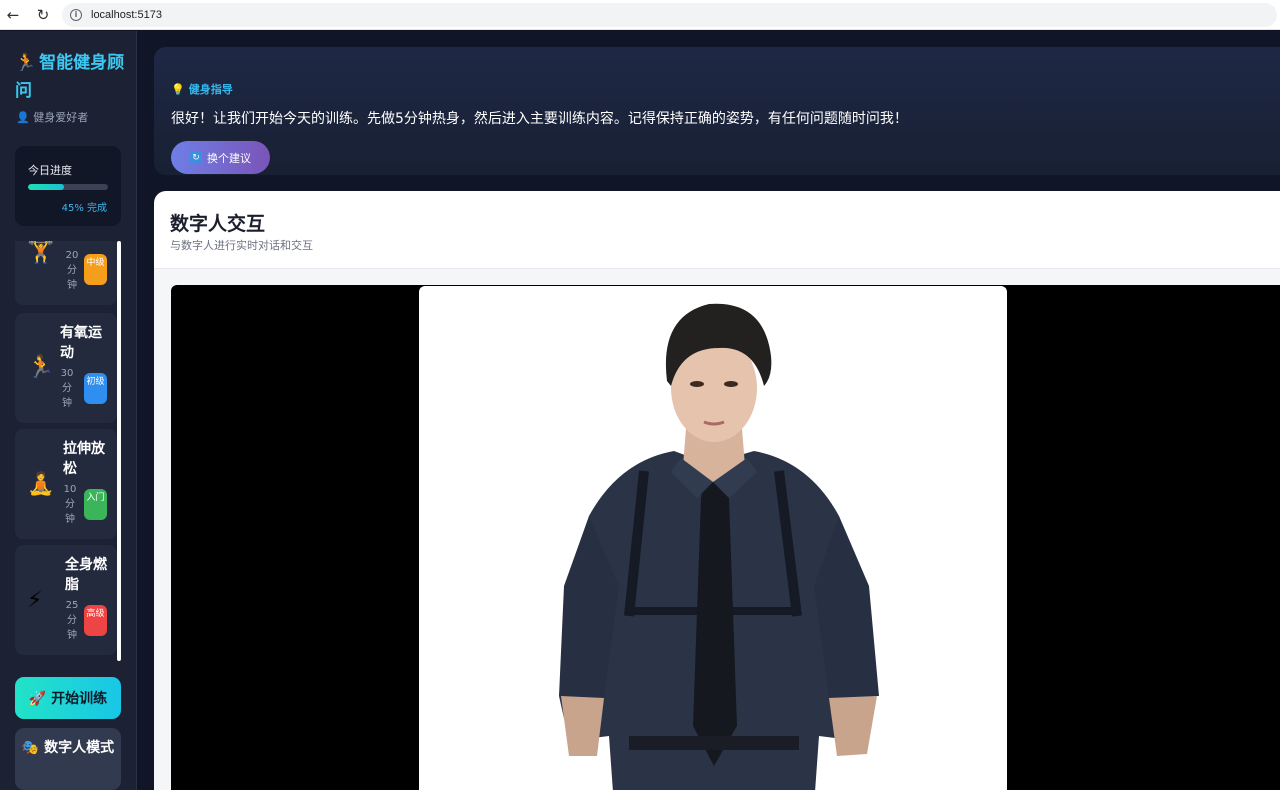 The image size is (1280, 790). Describe the element at coordinates (84, 459) in the screenshot. I see `workout-title: 拉伸放松` at that location.